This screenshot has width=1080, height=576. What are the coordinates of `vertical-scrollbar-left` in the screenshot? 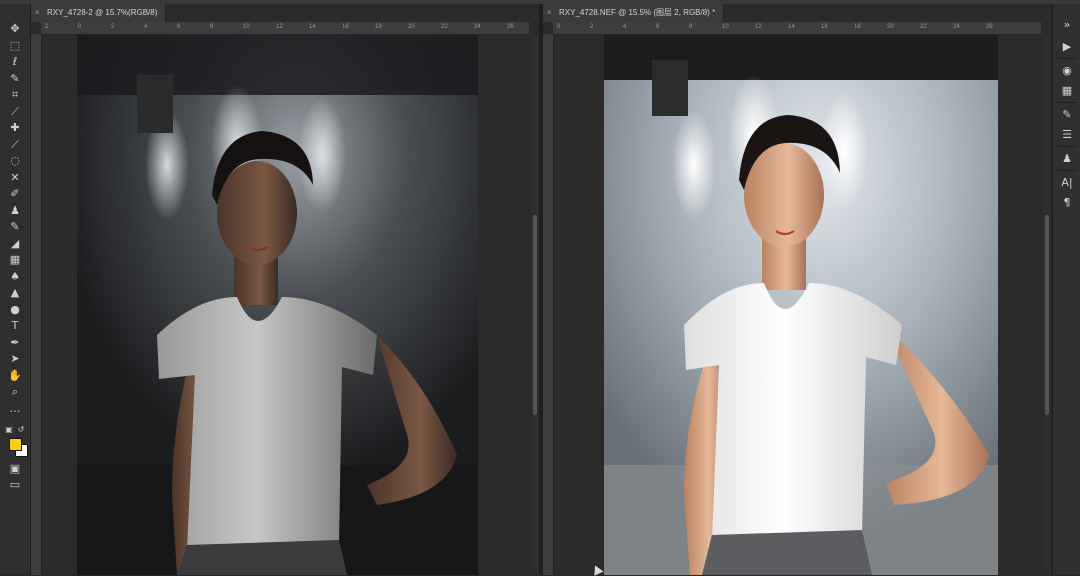 It's located at (535, 305).